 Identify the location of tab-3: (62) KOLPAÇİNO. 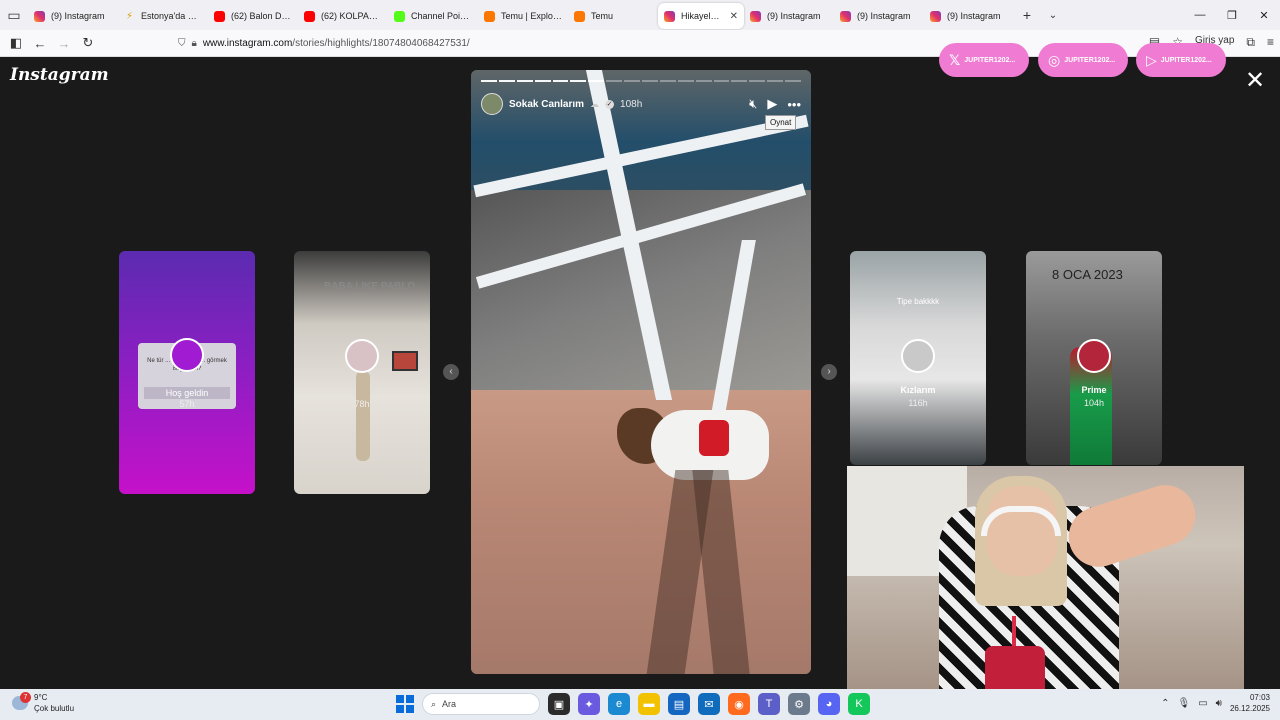
(343, 16).